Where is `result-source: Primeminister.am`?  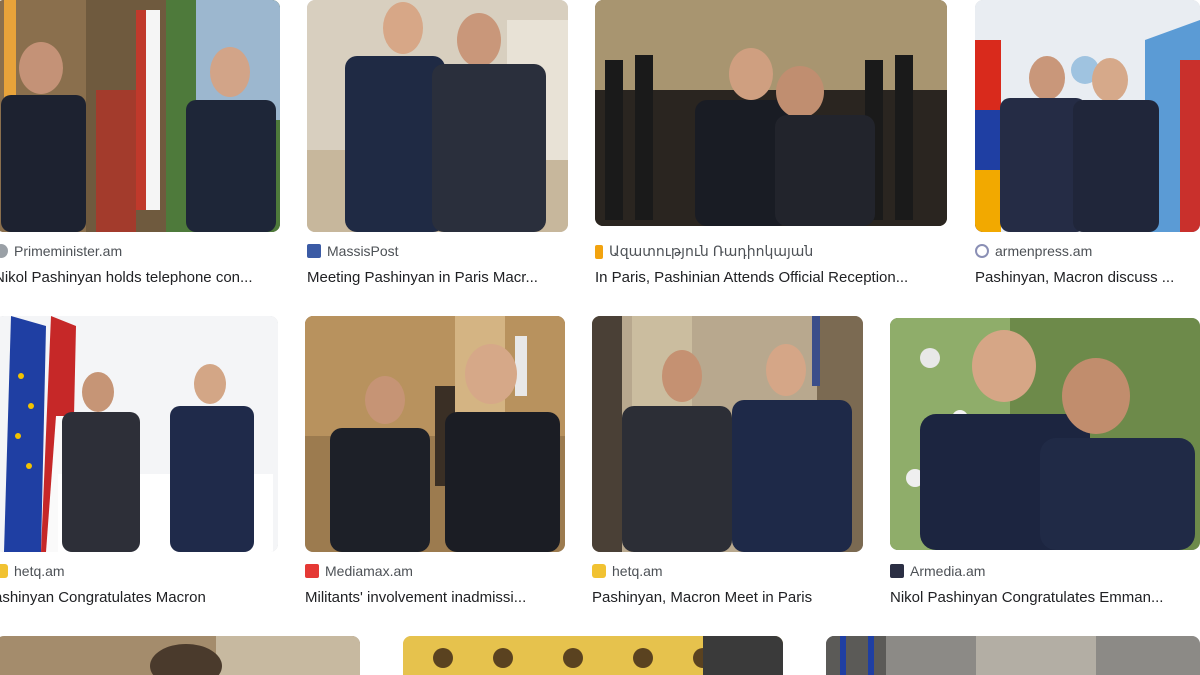
result-source: Primeminister.am is located at coordinates (61, 251).